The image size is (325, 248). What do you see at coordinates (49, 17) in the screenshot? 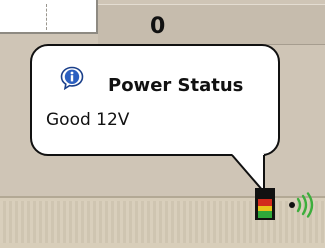
I see `white-pane` at bounding box center [49, 17].